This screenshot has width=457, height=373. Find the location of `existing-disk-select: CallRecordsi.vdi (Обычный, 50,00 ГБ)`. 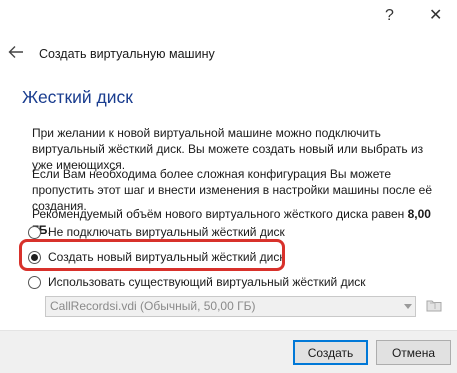

existing-disk-select: CallRecordsi.vdi (Обычный, 50,00 ГБ) is located at coordinates (230, 306).